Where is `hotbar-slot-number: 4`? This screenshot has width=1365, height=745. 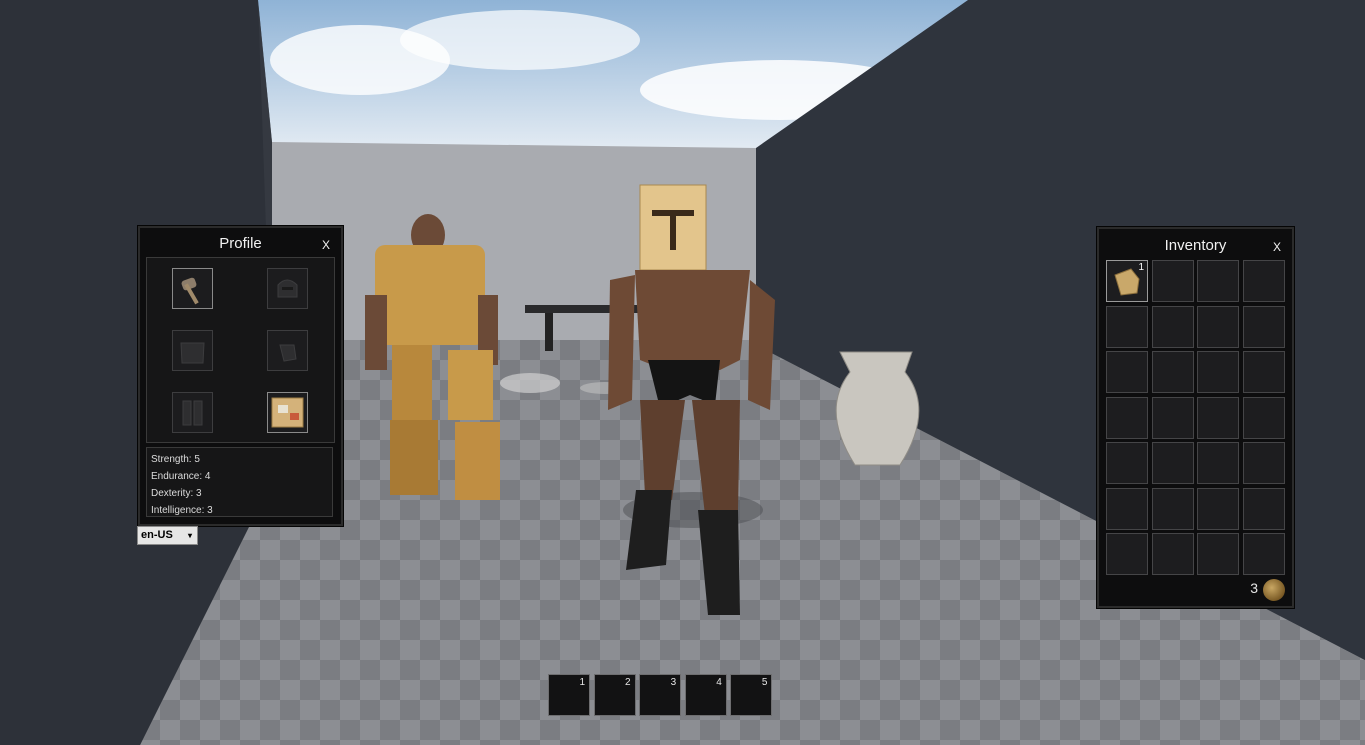 hotbar-slot-number: 4 is located at coordinates (719, 682).